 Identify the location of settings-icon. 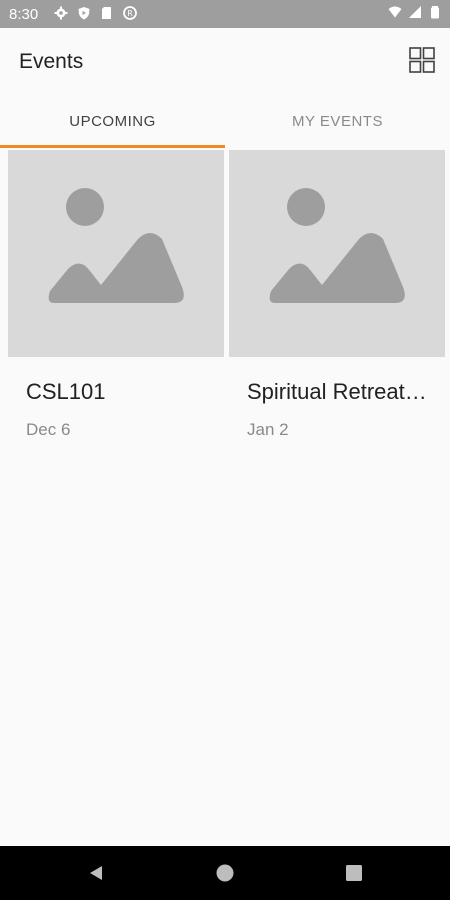
(61, 13).